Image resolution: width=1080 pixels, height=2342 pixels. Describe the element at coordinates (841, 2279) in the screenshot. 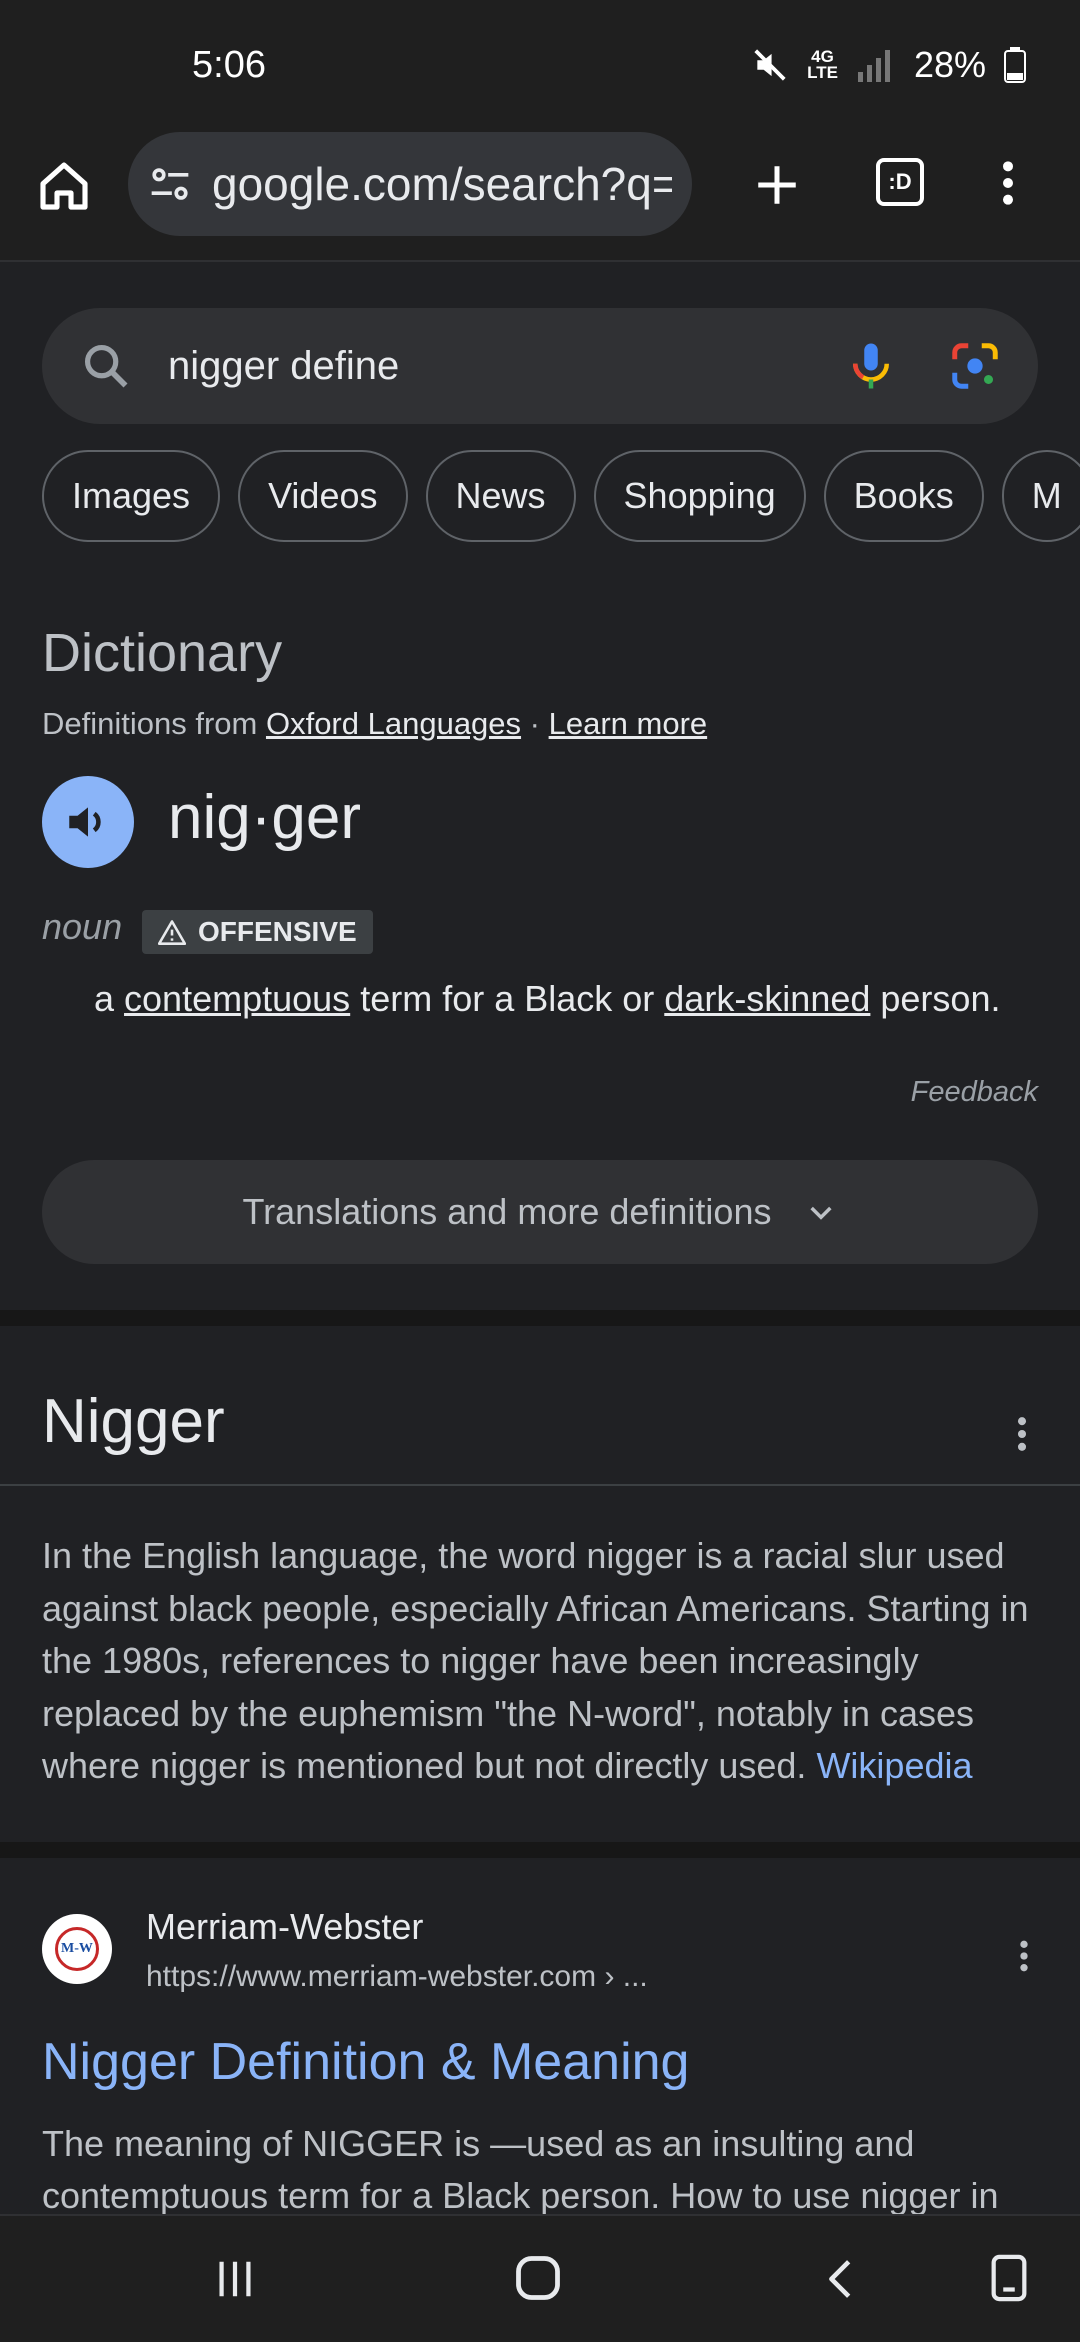

I see `back-icon` at that location.